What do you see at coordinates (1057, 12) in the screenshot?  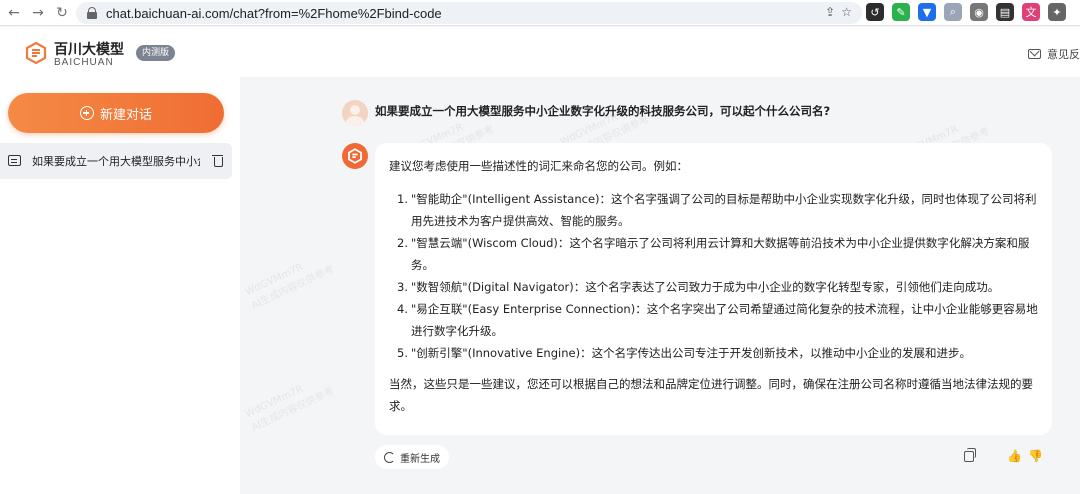 I see `puzzle-icon: ✦` at bounding box center [1057, 12].